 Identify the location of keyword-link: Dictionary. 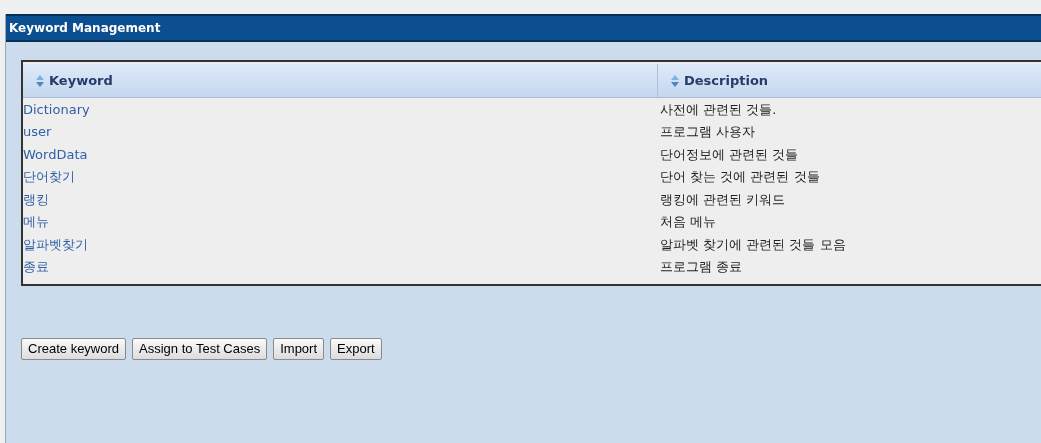
(340, 109).